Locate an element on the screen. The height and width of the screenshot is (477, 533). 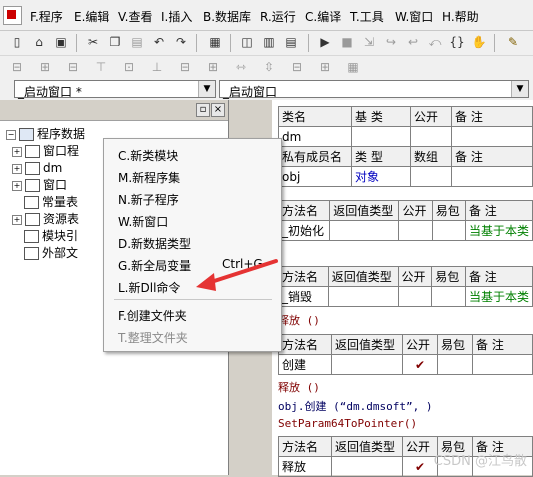
member-note-cell is located at coordinates (492, 176).